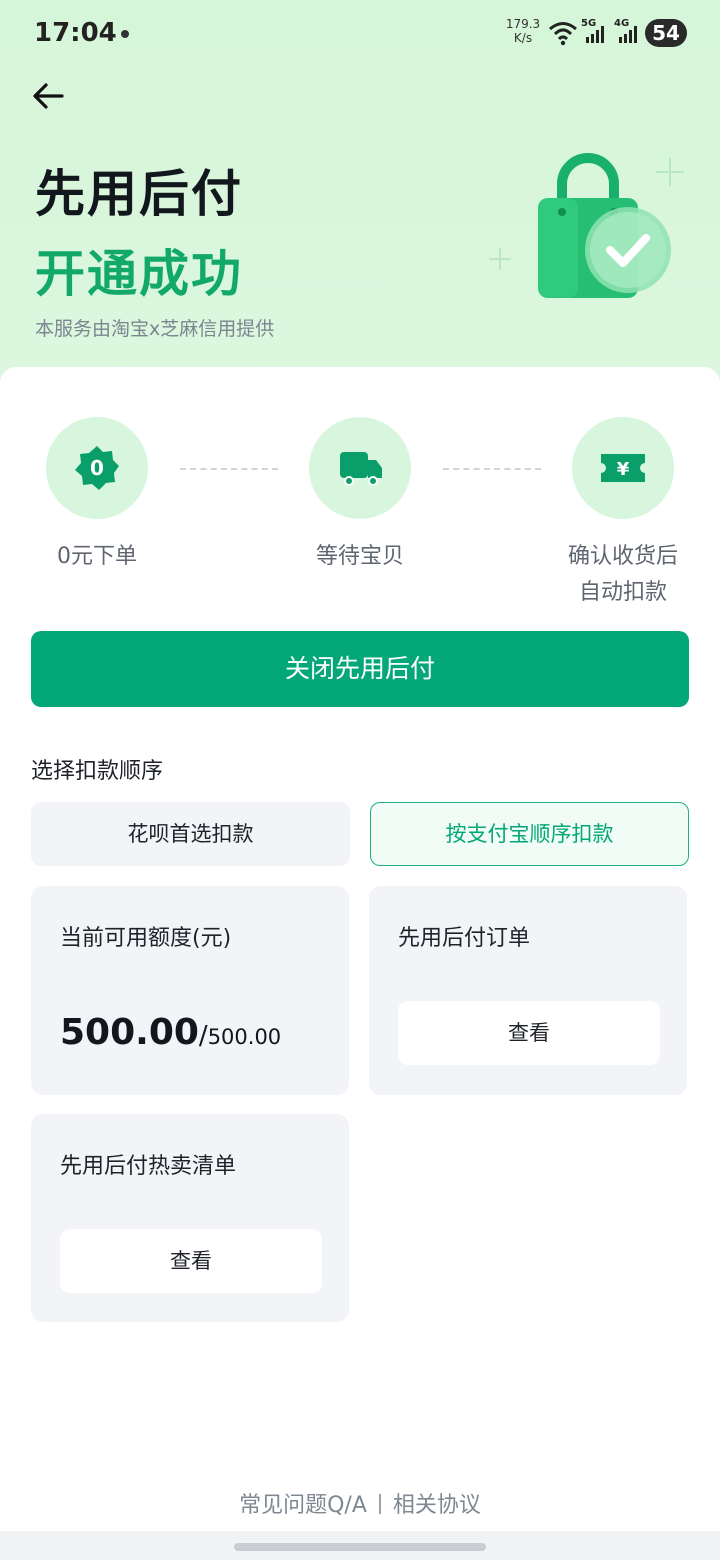 This screenshot has height=1560, width=720. What do you see at coordinates (97, 556) in the screenshot?
I see `step-label: 0元下单` at bounding box center [97, 556].